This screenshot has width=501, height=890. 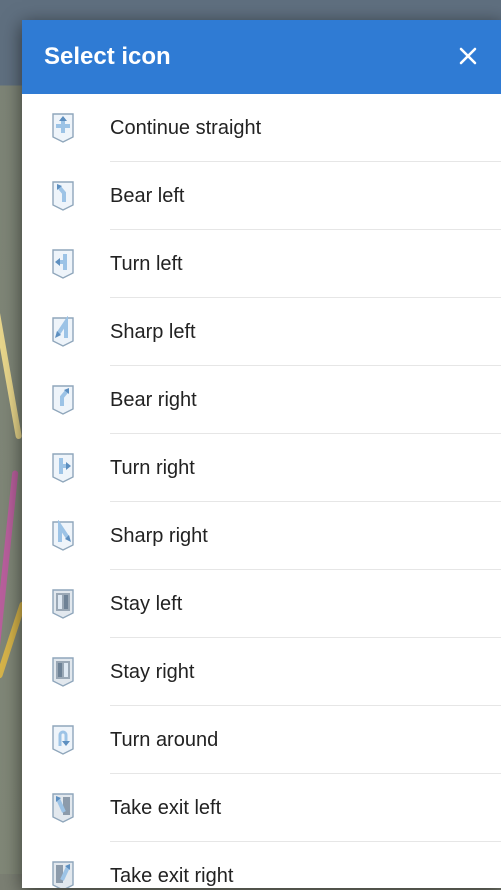 I want to click on list-item: Turn left, so click(x=261, y=264).